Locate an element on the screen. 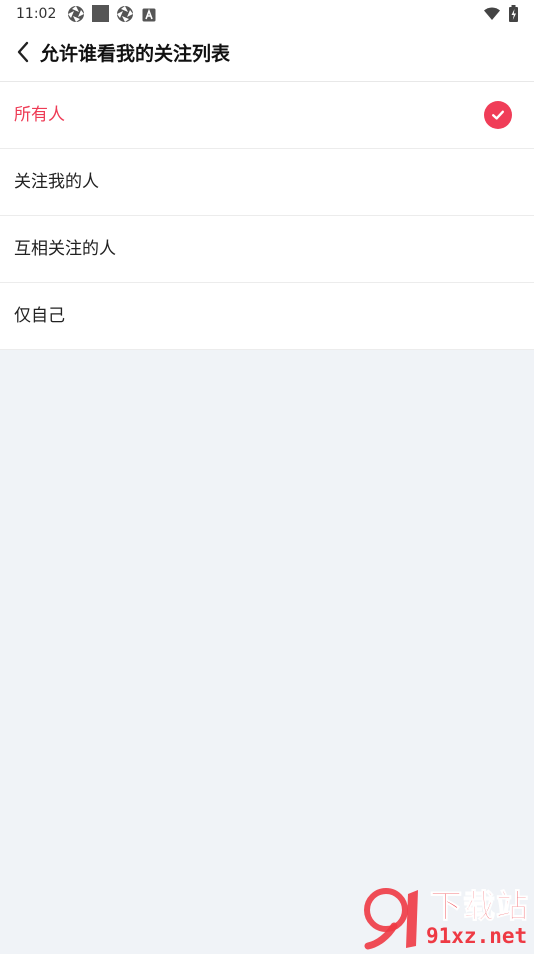 Image resolution: width=534 pixels, height=954 pixels. option-label: 仅自己 is located at coordinates (39, 316).